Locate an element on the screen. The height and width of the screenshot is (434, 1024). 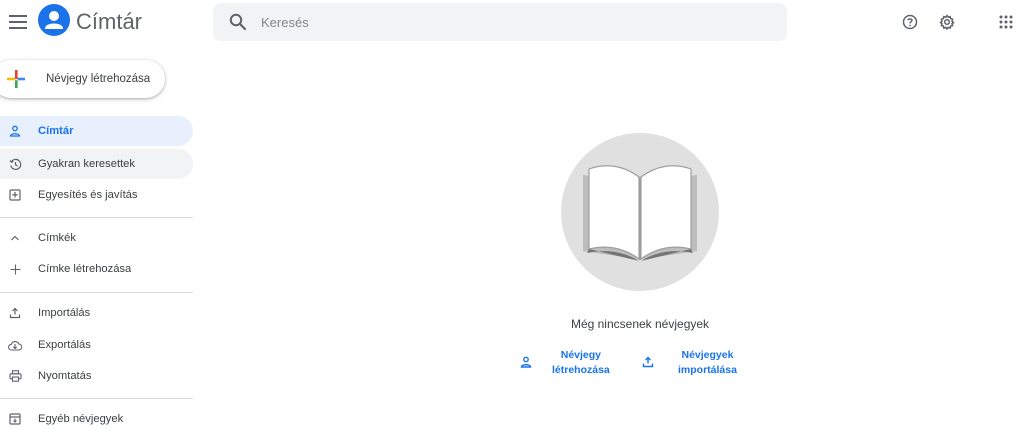
sidebar-item-frequent: Gyakran keresettek is located at coordinates (96, 164).